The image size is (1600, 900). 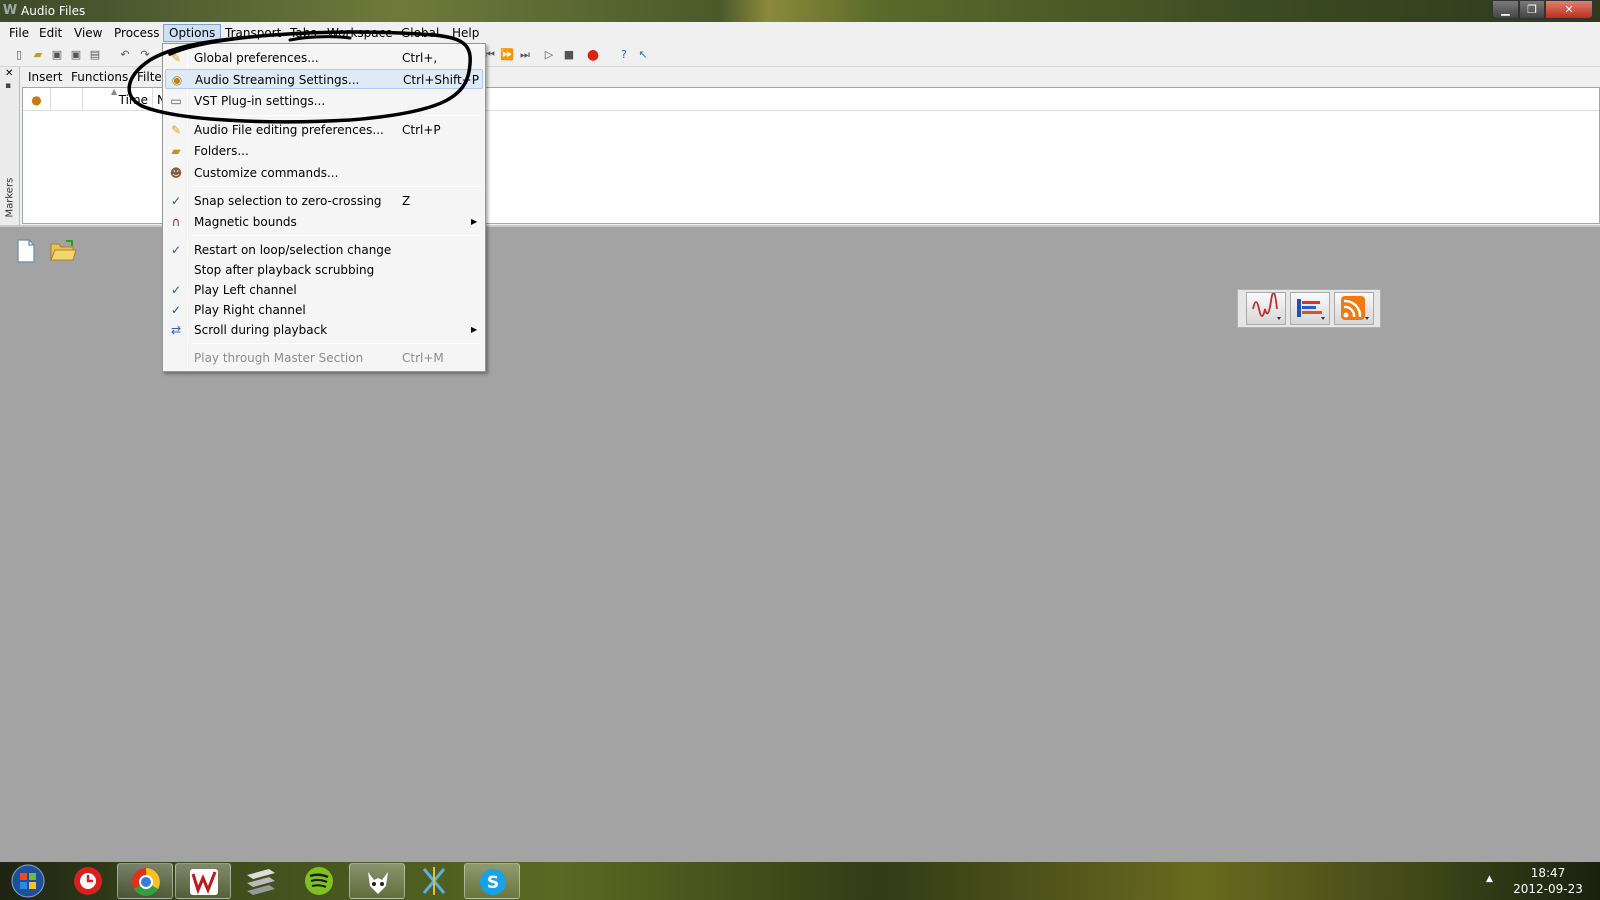 I want to click on menu-options: Options, so click(x=192, y=33).